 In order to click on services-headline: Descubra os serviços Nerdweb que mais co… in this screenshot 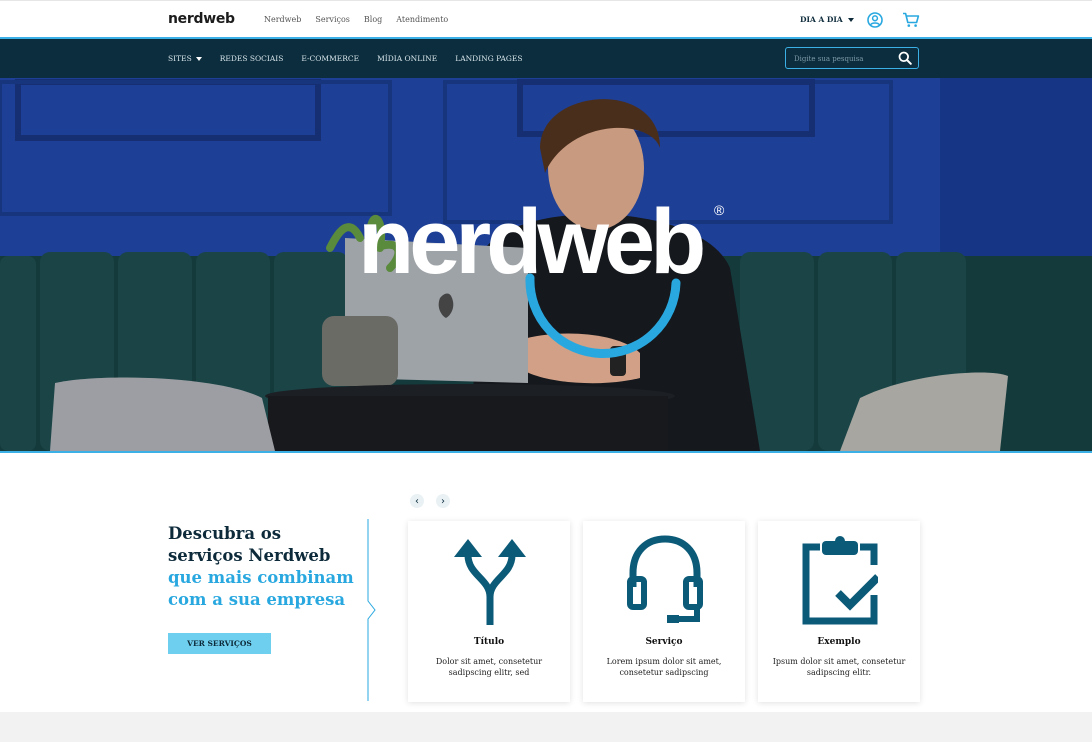, I will do `click(263, 567)`.